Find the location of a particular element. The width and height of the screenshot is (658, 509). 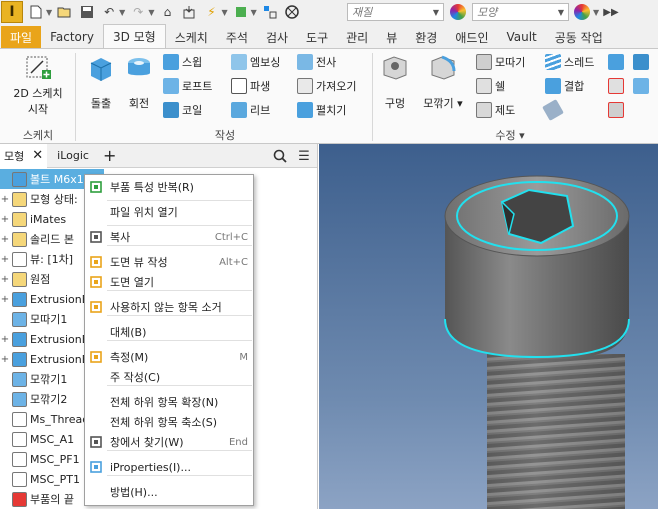

appearance-combo: 모양 ▼ is located at coordinates (520, 12).